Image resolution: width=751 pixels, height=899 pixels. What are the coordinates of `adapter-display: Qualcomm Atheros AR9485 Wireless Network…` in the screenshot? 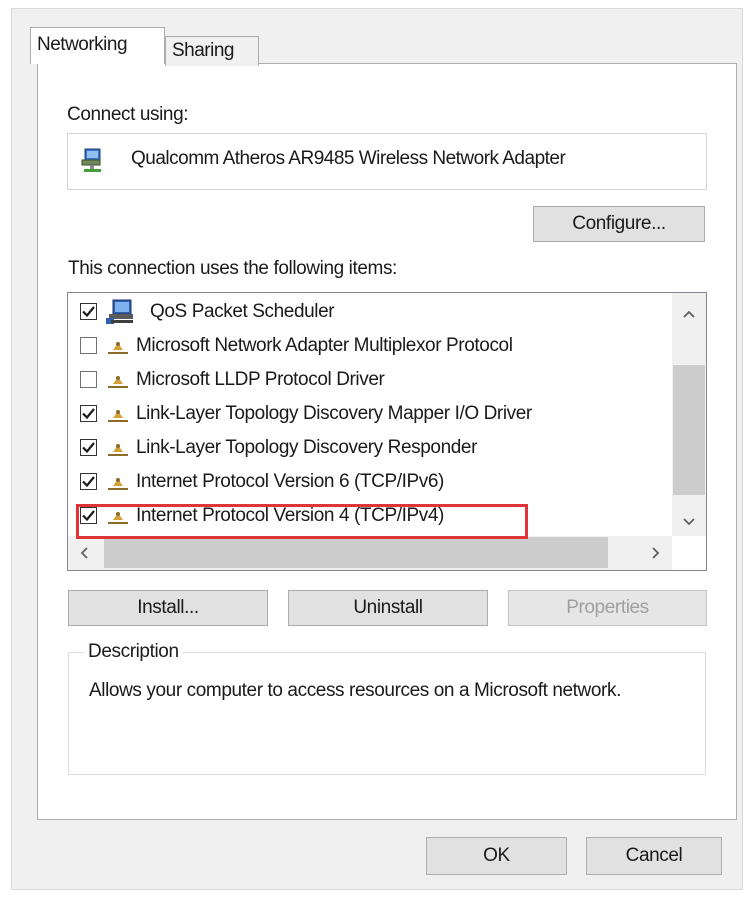 It's located at (387, 161).